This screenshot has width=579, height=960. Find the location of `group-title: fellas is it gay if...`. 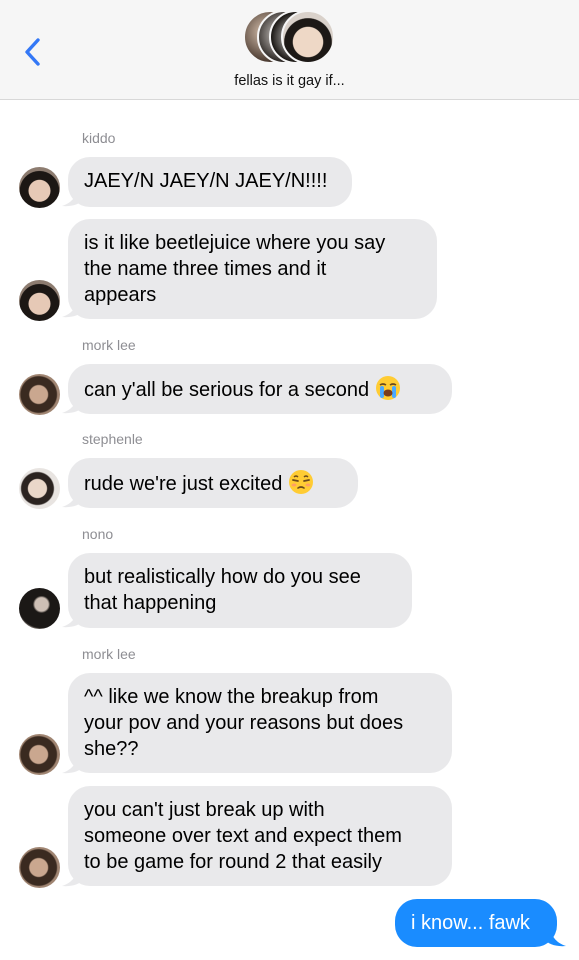

group-title: fellas is it gay if... is located at coordinates (289, 81).